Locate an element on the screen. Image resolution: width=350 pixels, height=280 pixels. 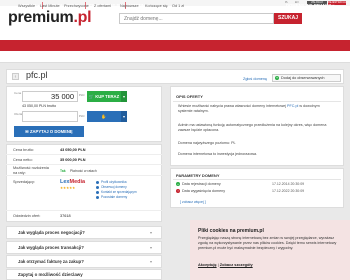
subnav-przechwycone: Przechwycone is located at coordinates (76, 6).